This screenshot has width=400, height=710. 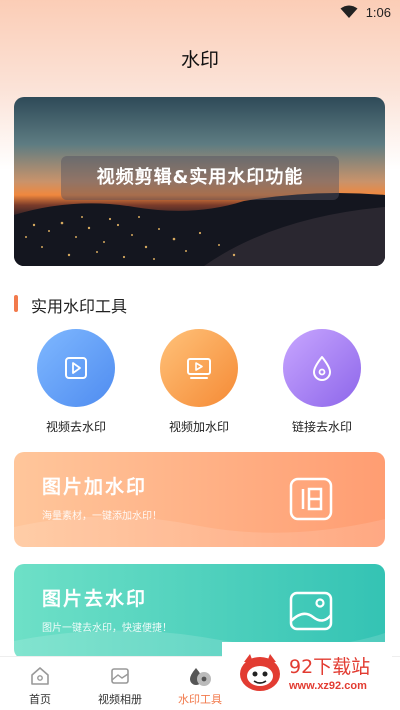 What do you see at coordinates (260, 672) in the screenshot?
I see `mascot-logo-icon` at bounding box center [260, 672].